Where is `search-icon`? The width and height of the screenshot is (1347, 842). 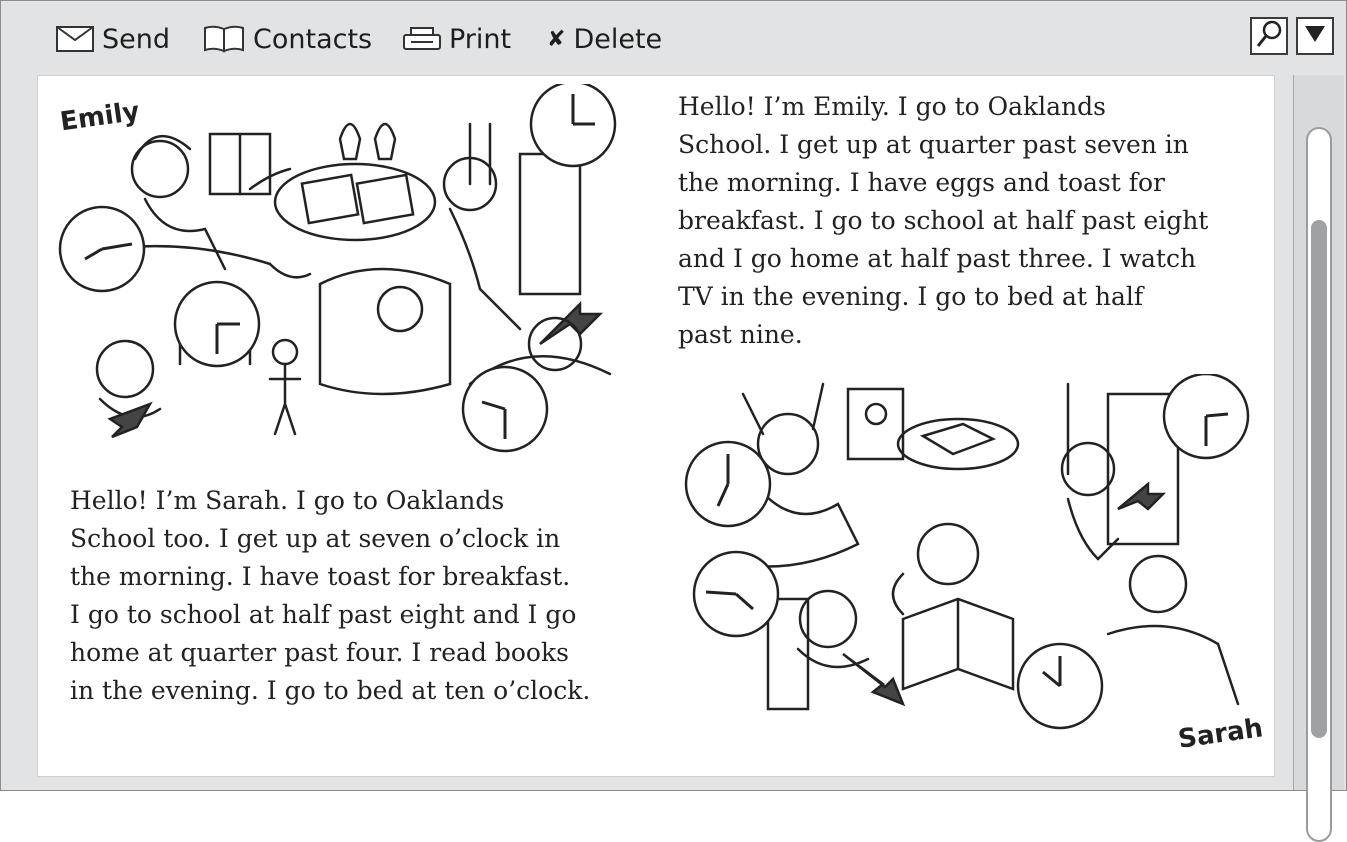
search-icon is located at coordinates (1269, 36).